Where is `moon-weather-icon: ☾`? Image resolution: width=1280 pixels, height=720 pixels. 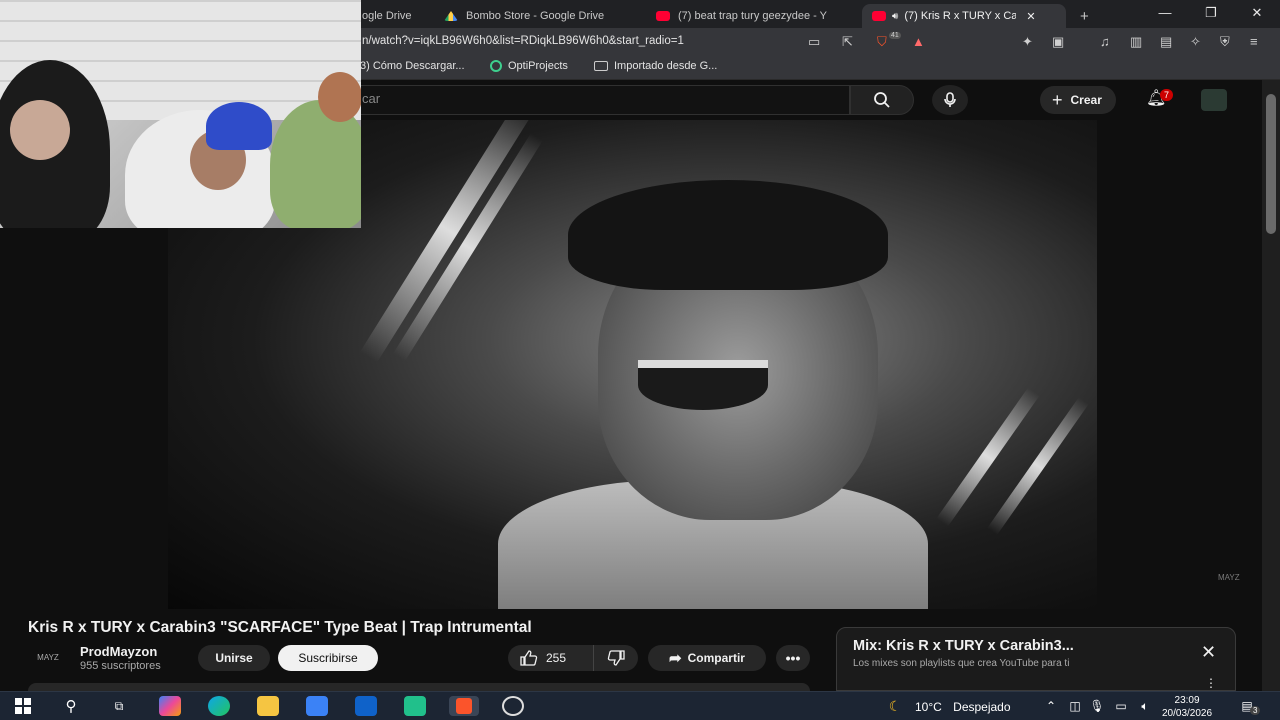 moon-weather-icon: ☾ is located at coordinates (895, 705).